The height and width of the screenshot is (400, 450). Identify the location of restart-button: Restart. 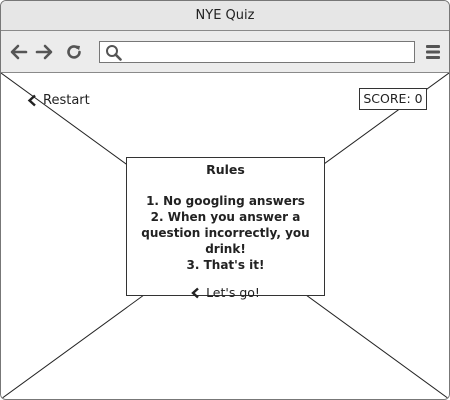
(58, 100).